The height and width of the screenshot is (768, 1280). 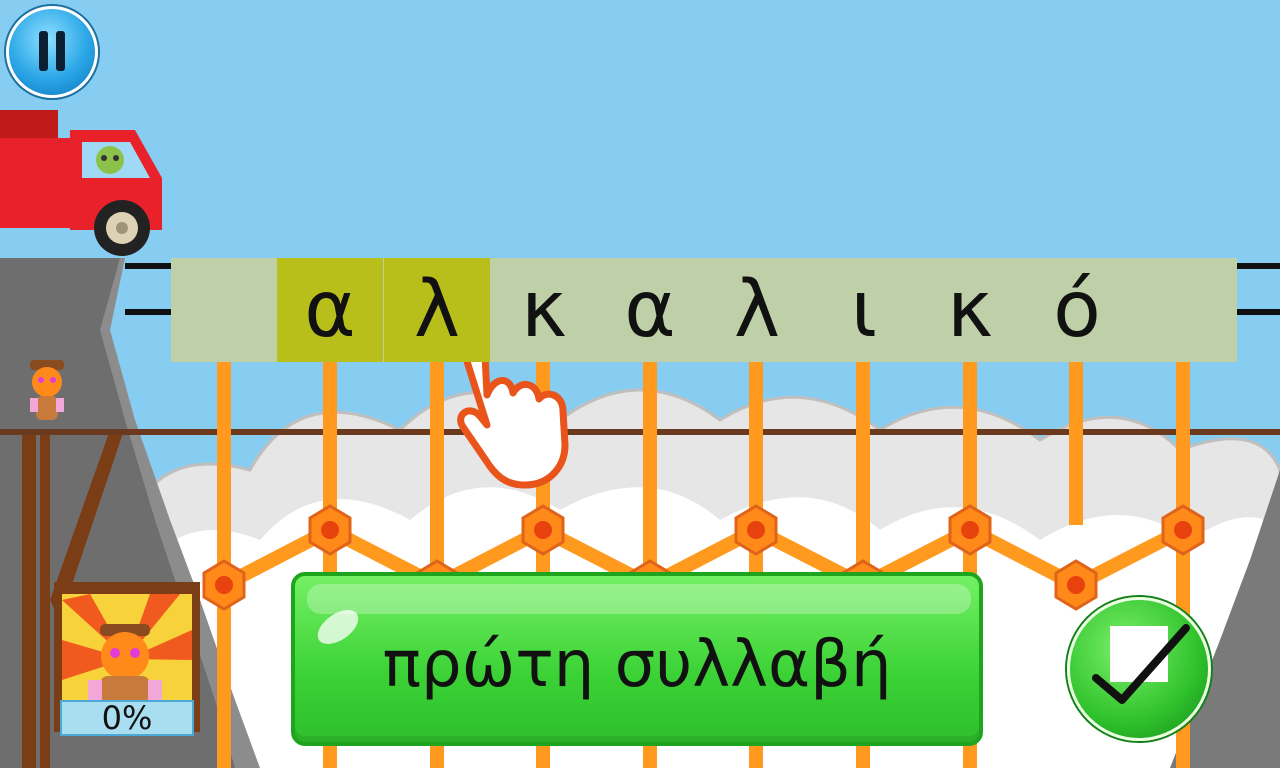 What do you see at coordinates (637, 665) in the screenshot?
I see `instruction-label: πρώτη συλλαβή` at bounding box center [637, 665].